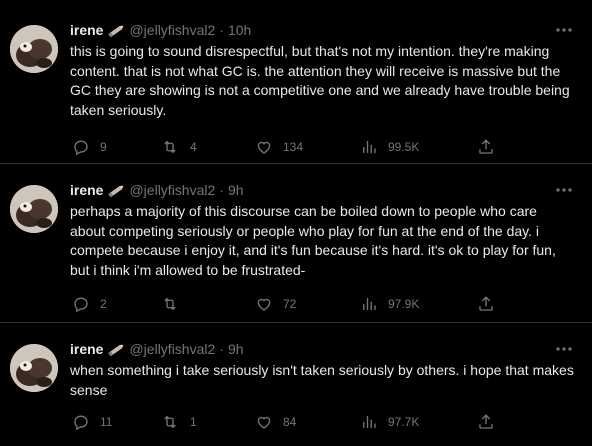 Image resolution: width=592 pixels, height=446 pixels. Describe the element at coordinates (193, 422) in the screenshot. I see `retweet-count: 1` at that location.